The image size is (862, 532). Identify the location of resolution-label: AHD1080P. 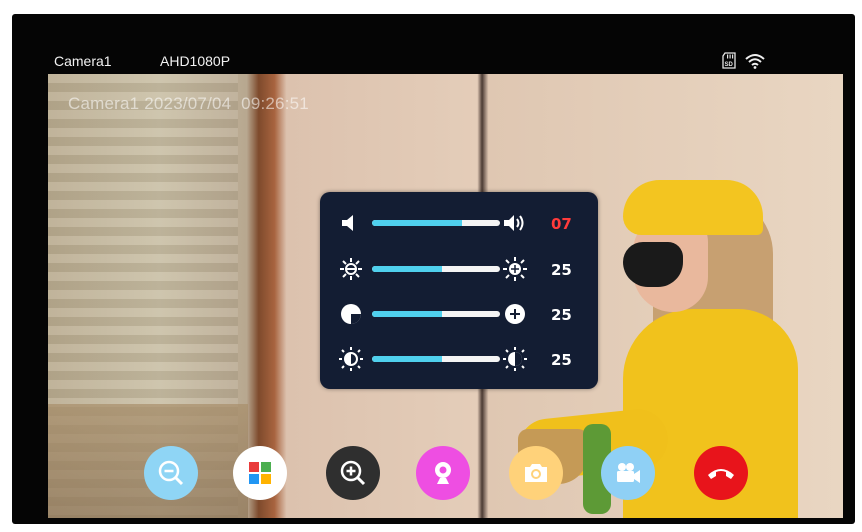
(195, 61).